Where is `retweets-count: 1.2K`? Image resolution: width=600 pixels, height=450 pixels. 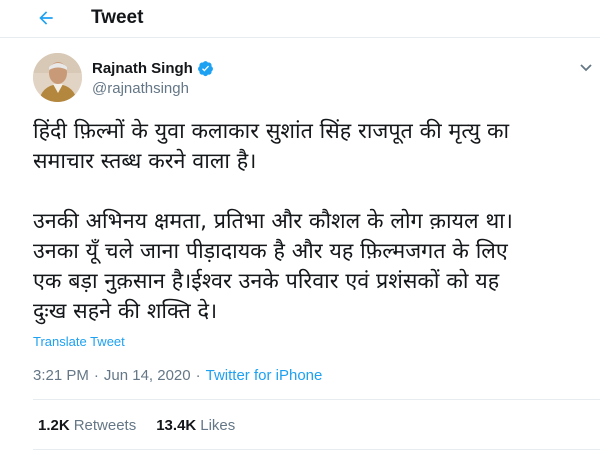 retweets-count: 1.2K is located at coordinates (54, 425).